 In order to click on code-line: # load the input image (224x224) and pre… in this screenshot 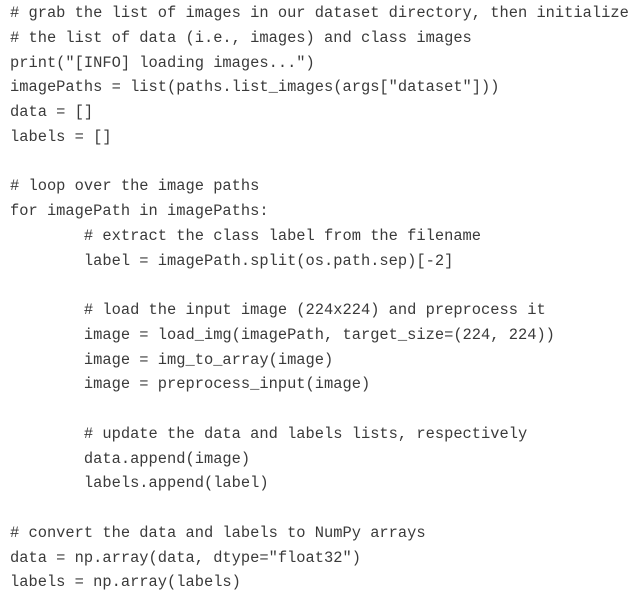, I will do `click(278, 310)`.